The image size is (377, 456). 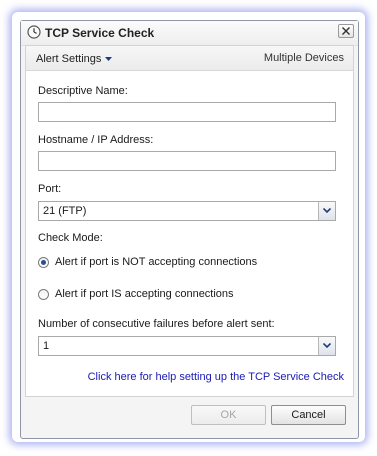 What do you see at coordinates (34, 32) in the screenshot?
I see `clock-icon` at bounding box center [34, 32].